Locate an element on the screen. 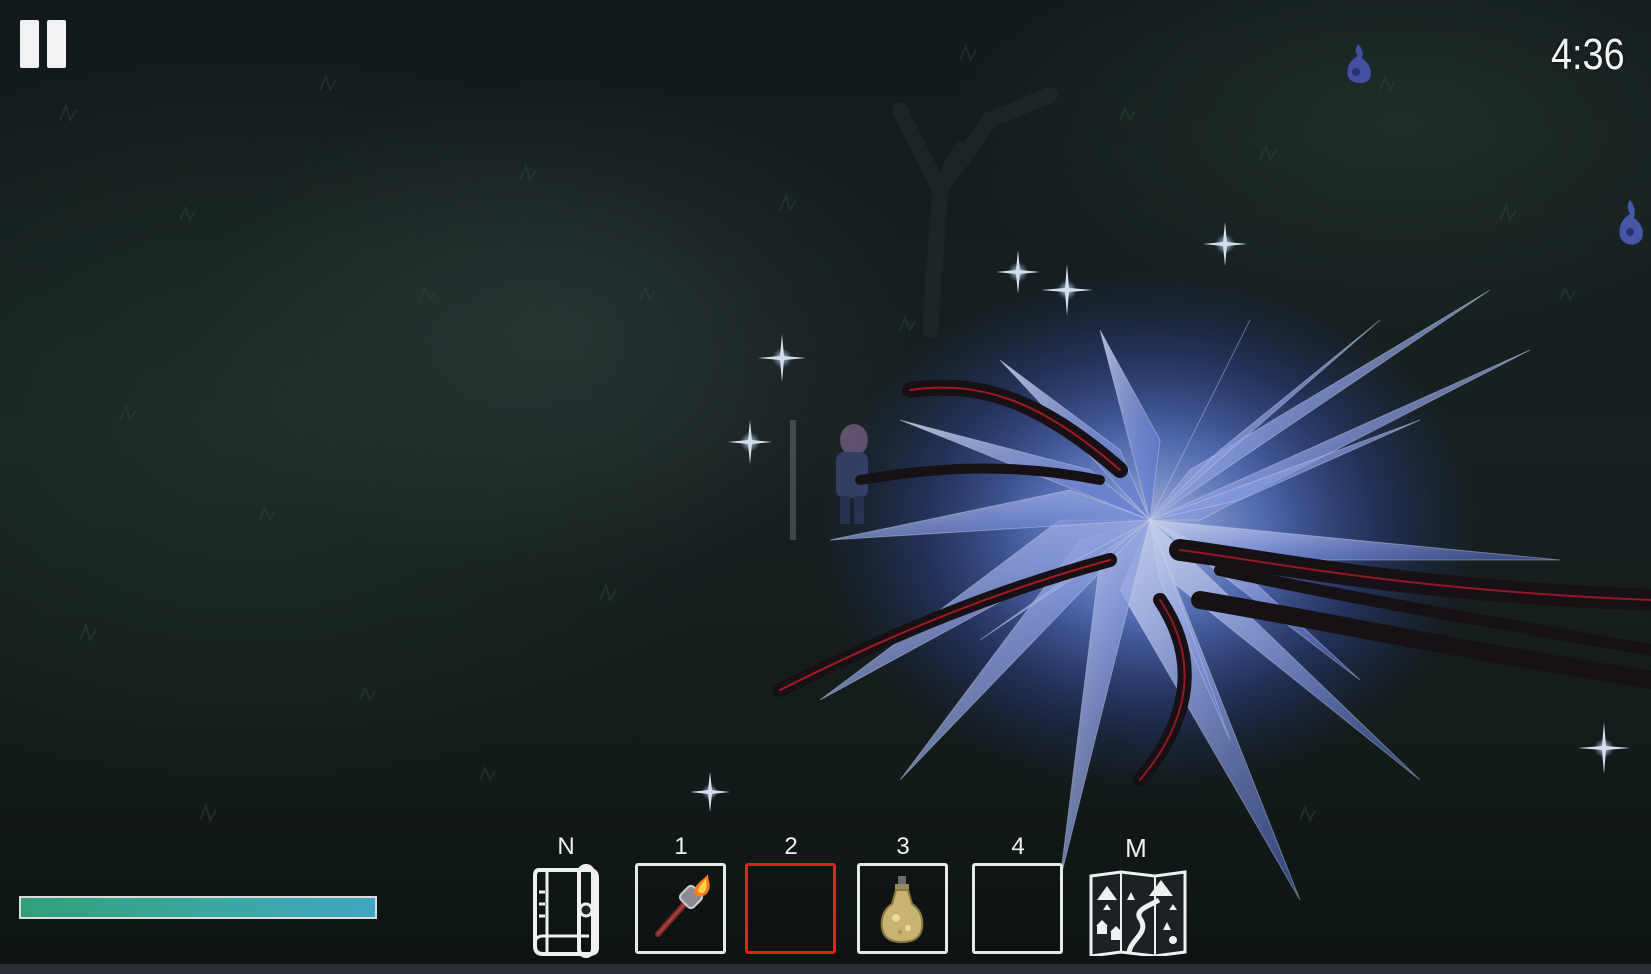  lantern-bottle-icon is located at coordinates (902, 910).